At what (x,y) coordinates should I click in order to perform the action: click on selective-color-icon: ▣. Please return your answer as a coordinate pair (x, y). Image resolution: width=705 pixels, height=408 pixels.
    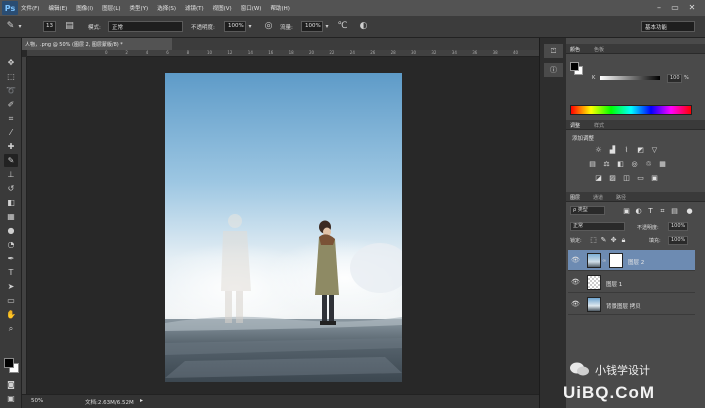
    Looking at the image, I should click on (654, 178).